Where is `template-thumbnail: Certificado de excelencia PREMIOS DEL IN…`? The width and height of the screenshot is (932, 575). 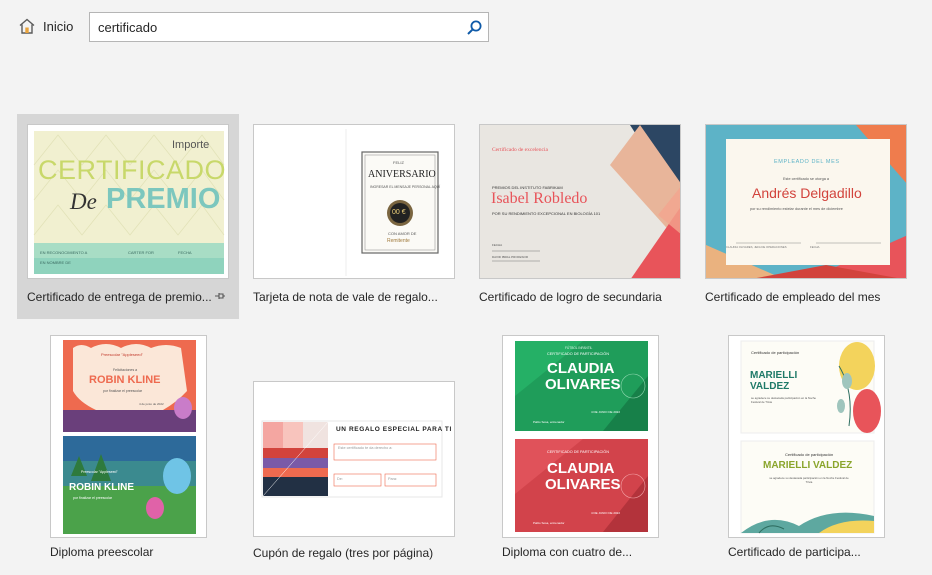
template-thumbnail: Certificado de excelencia PREMIOS DEL IN… is located at coordinates (580, 201).